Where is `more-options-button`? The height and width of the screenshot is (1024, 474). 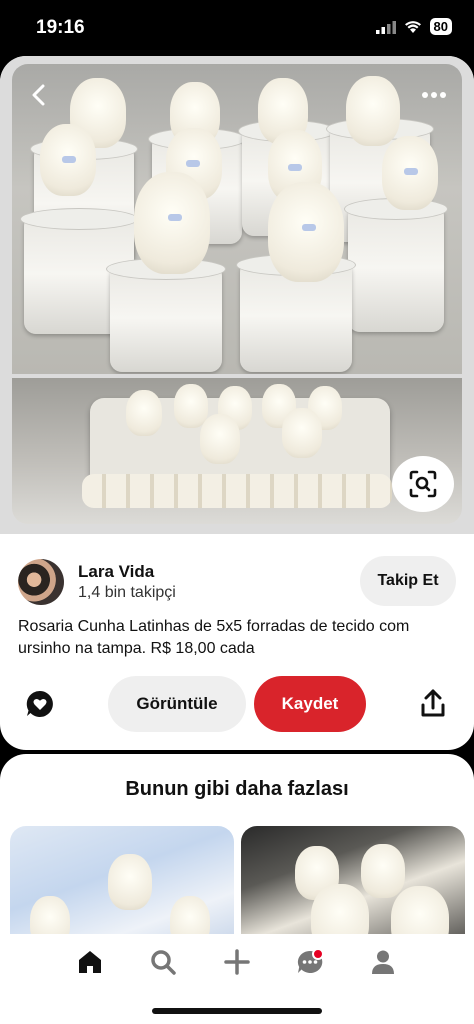 more-options-button is located at coordinates (434, 95).